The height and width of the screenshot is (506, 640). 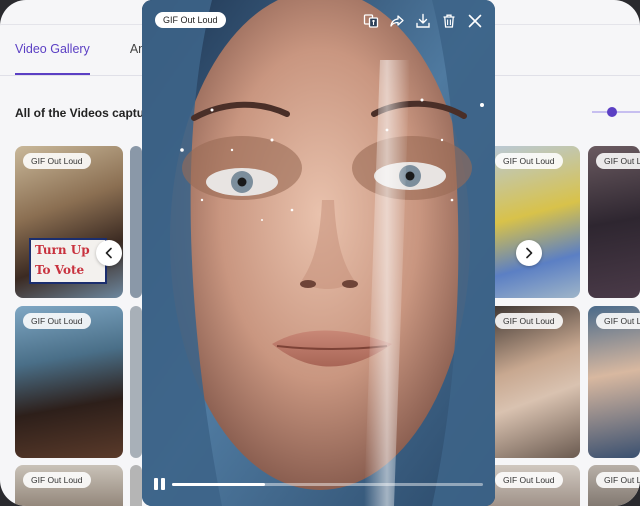 I want to click on next-button, so click(x=529, y=253).